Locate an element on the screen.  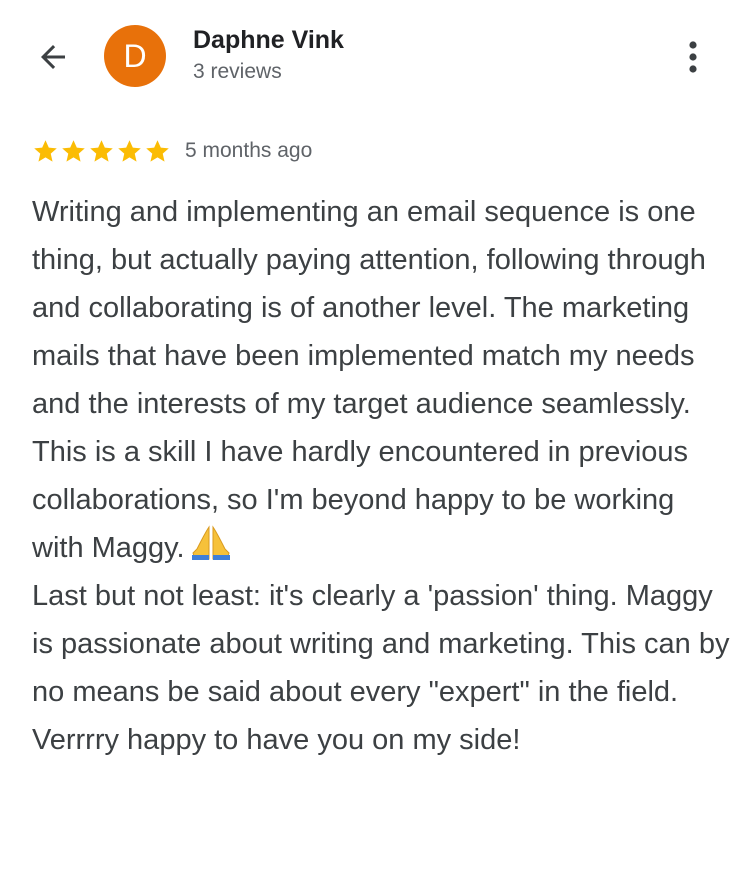
back-button is located at coordinates (53, 57).